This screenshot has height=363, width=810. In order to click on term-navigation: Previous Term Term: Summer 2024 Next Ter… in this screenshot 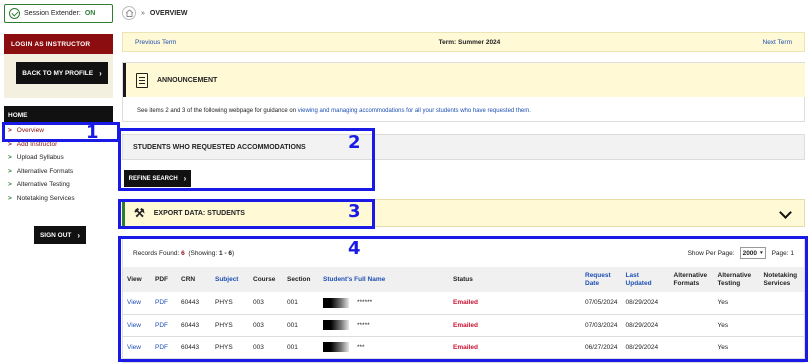, I will do `click(463, 42)`.